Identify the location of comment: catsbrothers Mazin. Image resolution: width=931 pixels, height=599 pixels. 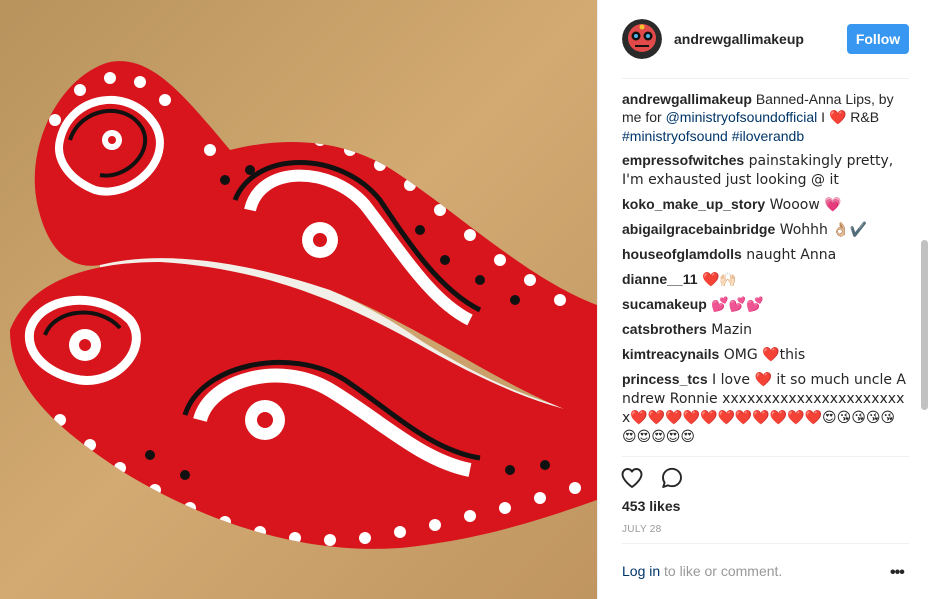
(765, 329).